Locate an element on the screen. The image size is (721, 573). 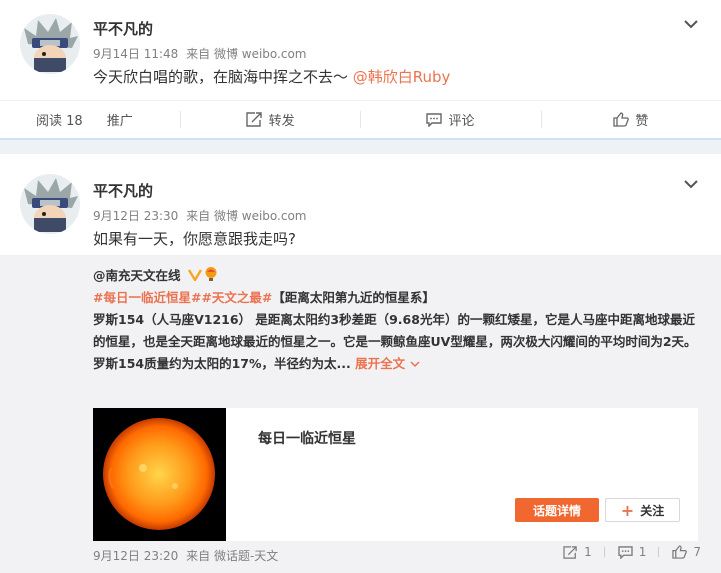
post-text-body: 今天欣白唱的歌，在脑海中挥之不去～ is located at coordinates (223, 77).